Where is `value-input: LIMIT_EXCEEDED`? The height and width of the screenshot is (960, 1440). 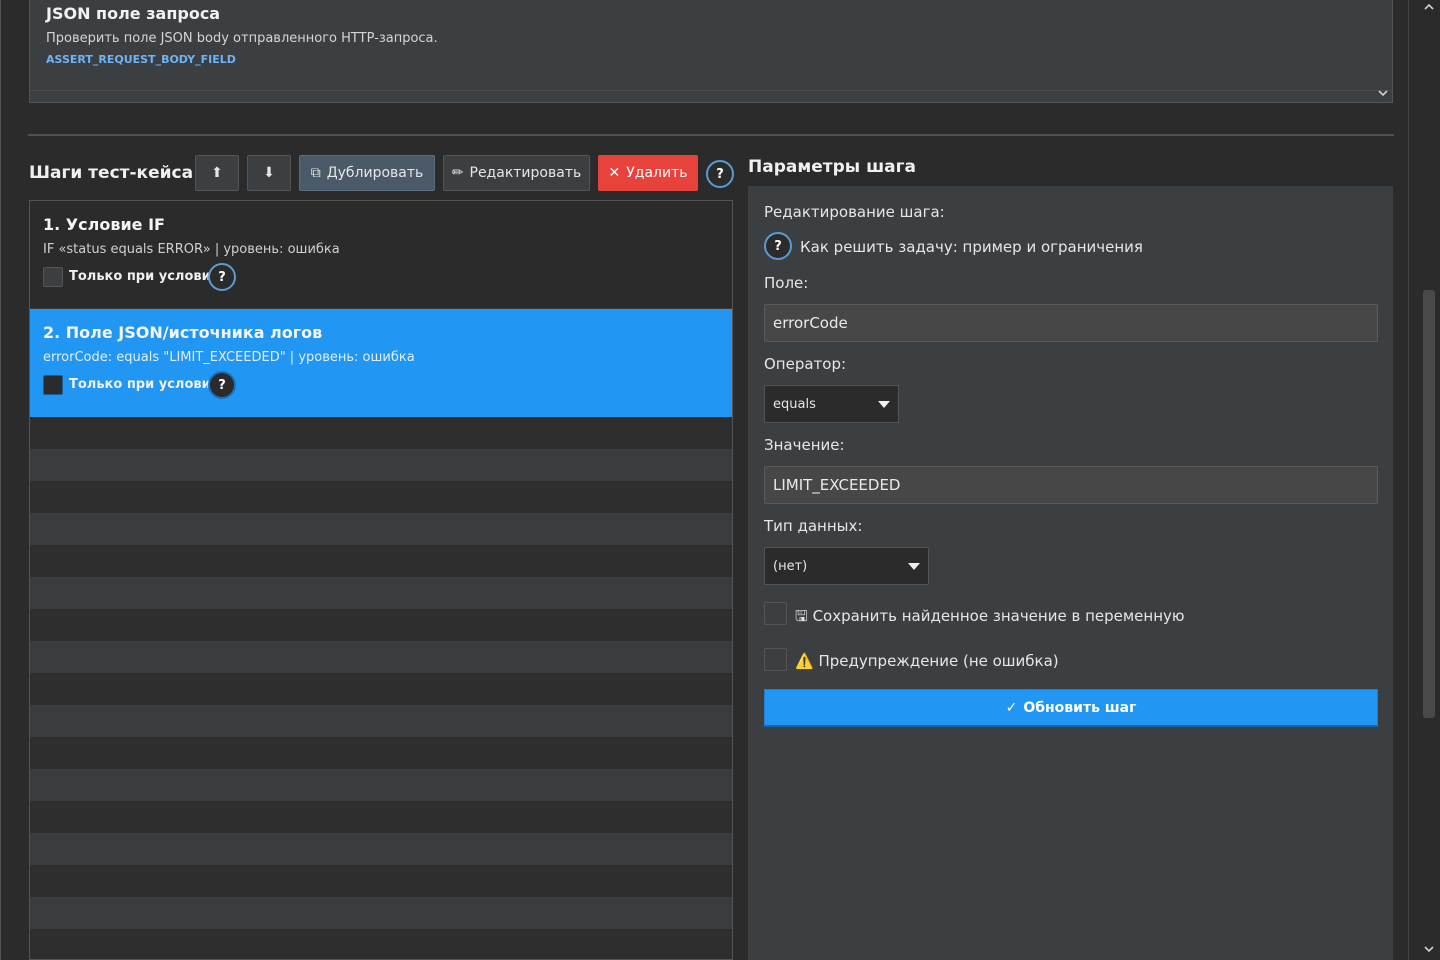 value-input: LIMIT_EXCEEDED is located at coordinates (1071, 485).